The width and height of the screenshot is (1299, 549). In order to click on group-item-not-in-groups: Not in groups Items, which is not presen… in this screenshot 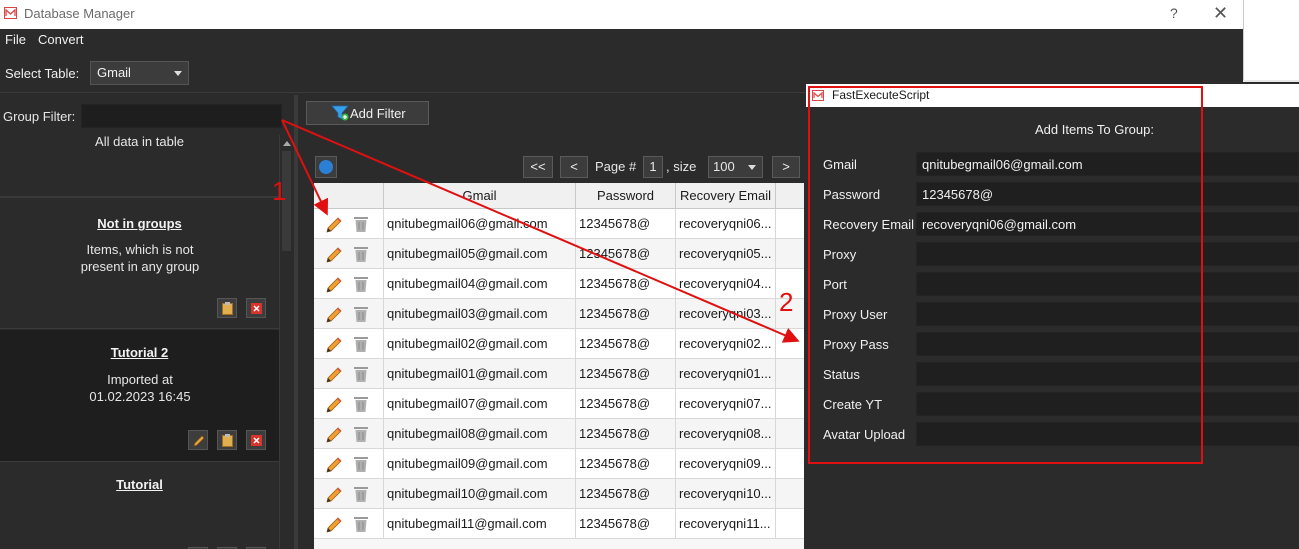, I will do `click(139, 263)`.